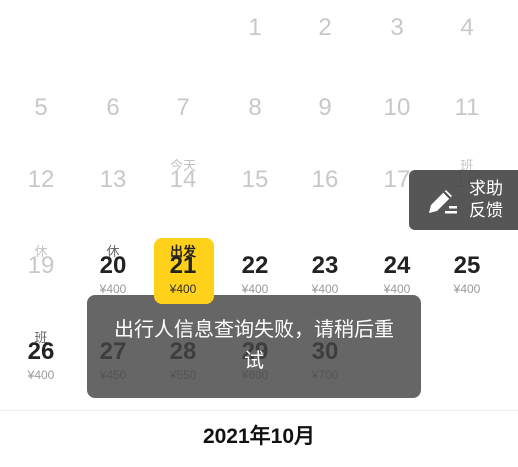 Image resolution: width=518 pixels, height=467 pixels. Describe the element at coordinates (467, 265) in the screenshot. I see `day-number: 25` at that location.